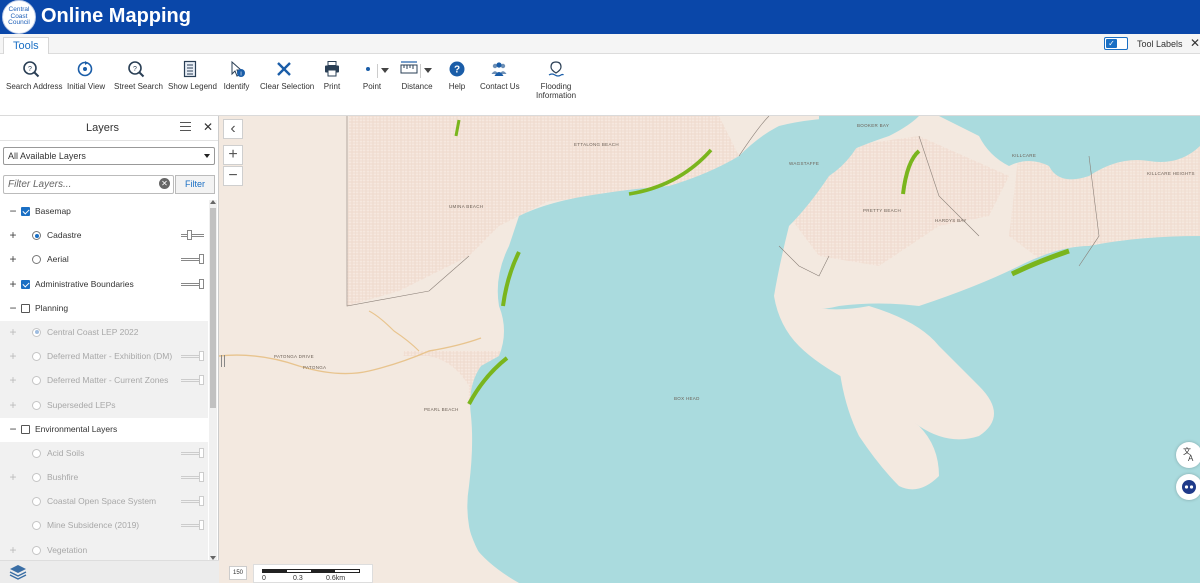  Describe the element at coordinates (223, 361) in the screenshot. I see `panel-resize-handle` at that location.